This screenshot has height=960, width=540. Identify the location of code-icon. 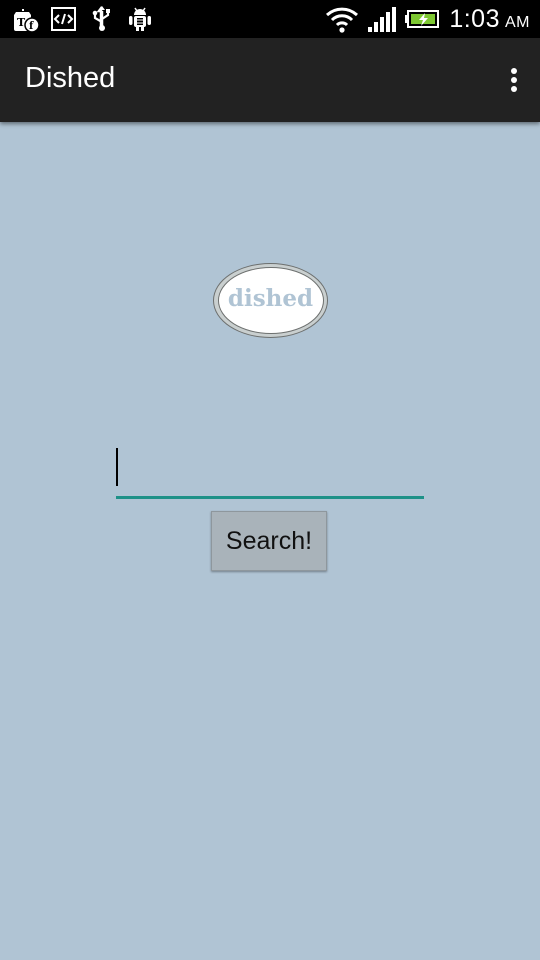
(64, 19).